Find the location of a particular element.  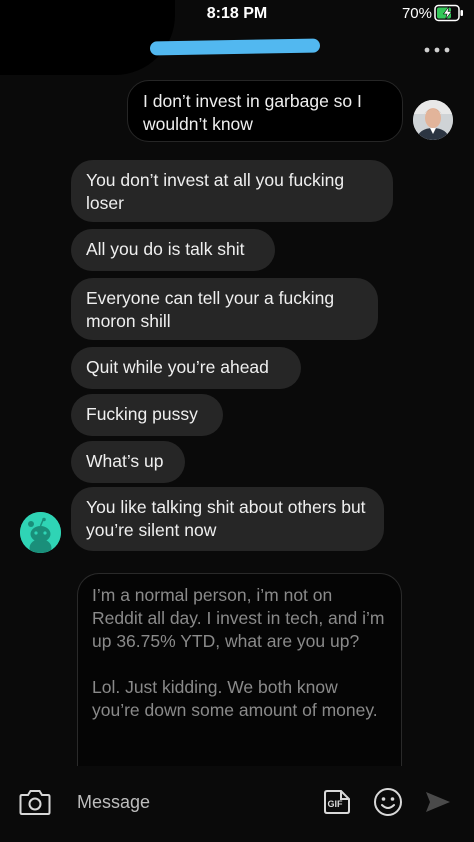

gif-sticker-frame: GIF is located at coordinates (337, 802).